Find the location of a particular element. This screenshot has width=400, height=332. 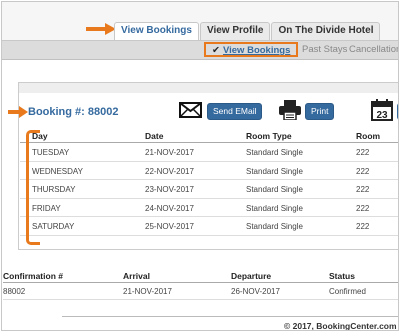

column-header-departure: Departure is located at coordinates (251, 276).